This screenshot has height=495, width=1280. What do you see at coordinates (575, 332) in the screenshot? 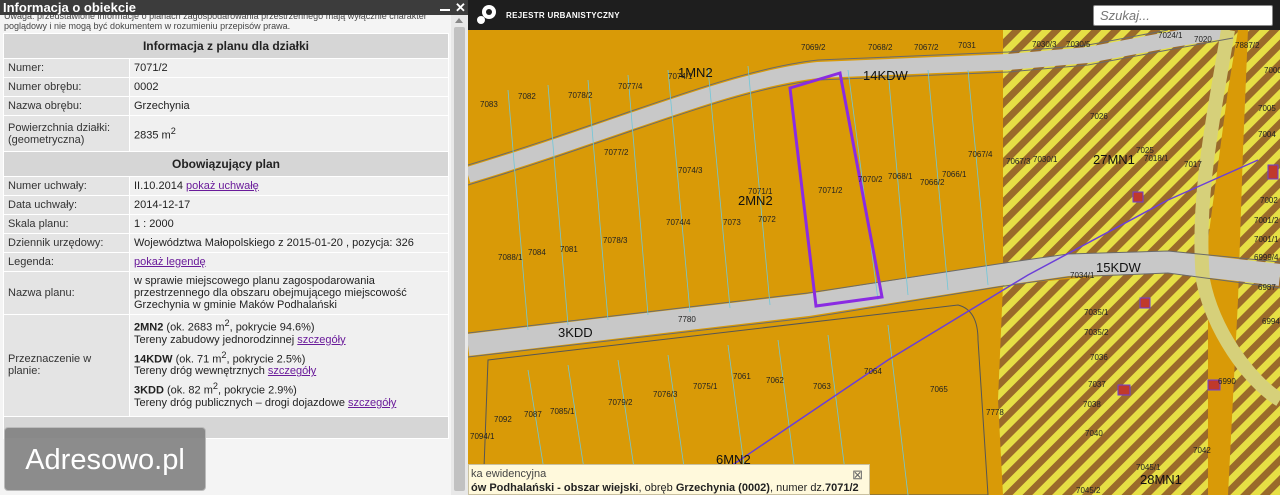
I see `zone-label-3kdd: 3KDD` at bounding box center [575, 332].